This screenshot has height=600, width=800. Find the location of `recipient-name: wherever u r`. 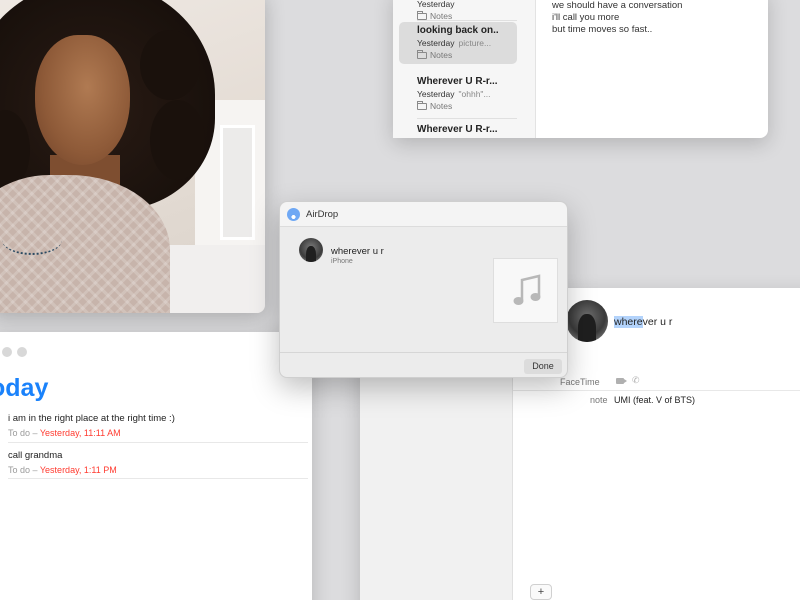

recipient-name: wherever u r is located at coordinates (357, 251).